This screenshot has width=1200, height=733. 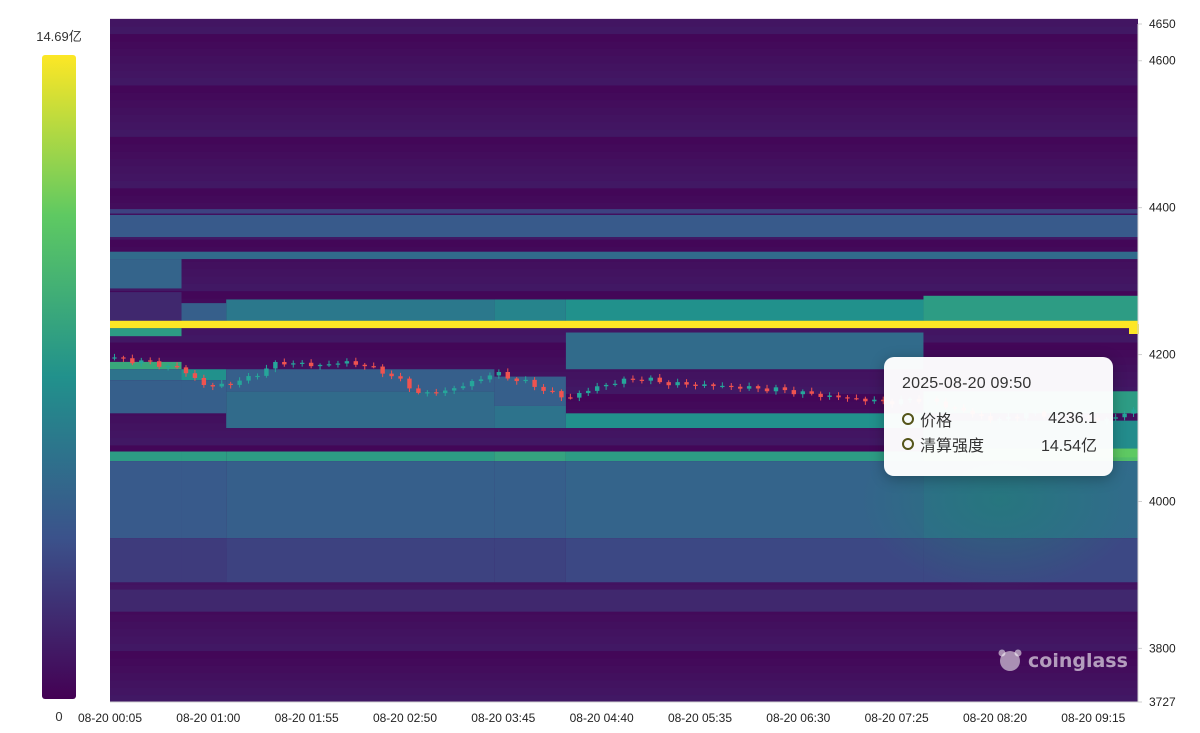 What do you see at coordinates (936, 421) in the screenshot?
I see `tooltip-price-label: 价格` at bounding box center [936, 421].